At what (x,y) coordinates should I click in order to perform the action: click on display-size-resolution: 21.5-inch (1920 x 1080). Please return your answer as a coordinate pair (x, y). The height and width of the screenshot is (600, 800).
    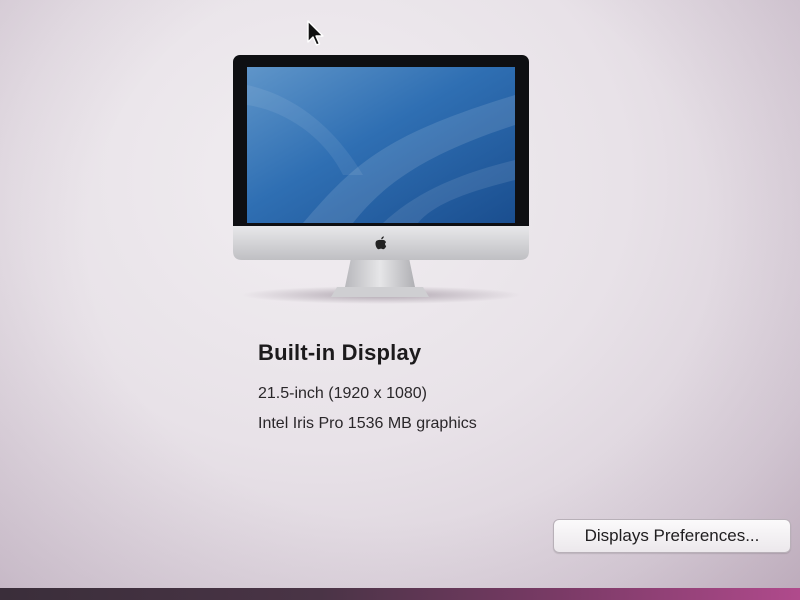
    Looking at the image, I should click on (342, 393).